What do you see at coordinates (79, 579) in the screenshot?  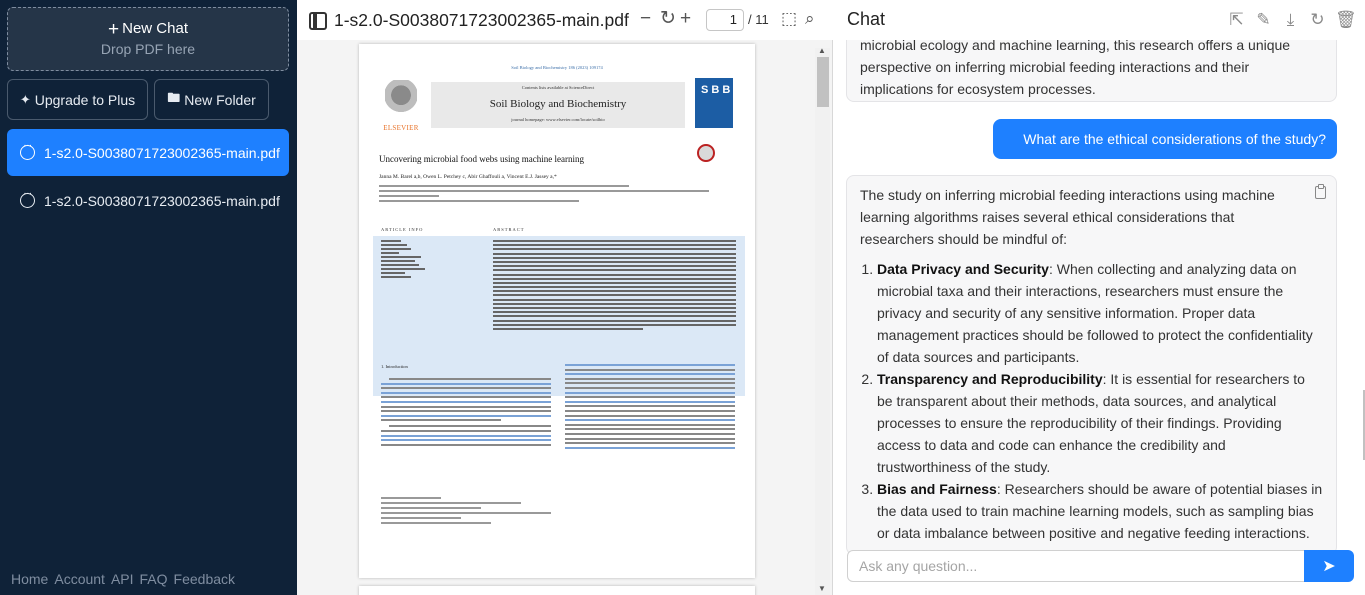 I see `footer-link-account: Account` at bounding box center [79, 579].